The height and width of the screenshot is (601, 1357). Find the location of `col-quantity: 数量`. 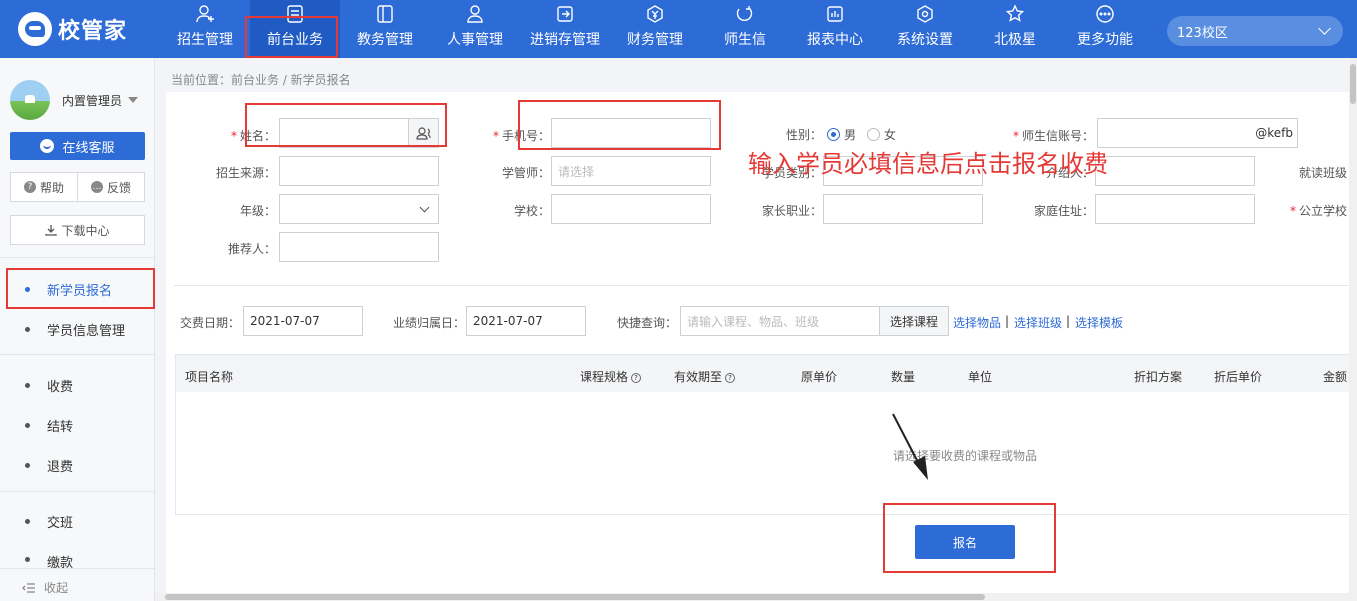

col-quantity: 数量 is located at coordinates (903, 377).